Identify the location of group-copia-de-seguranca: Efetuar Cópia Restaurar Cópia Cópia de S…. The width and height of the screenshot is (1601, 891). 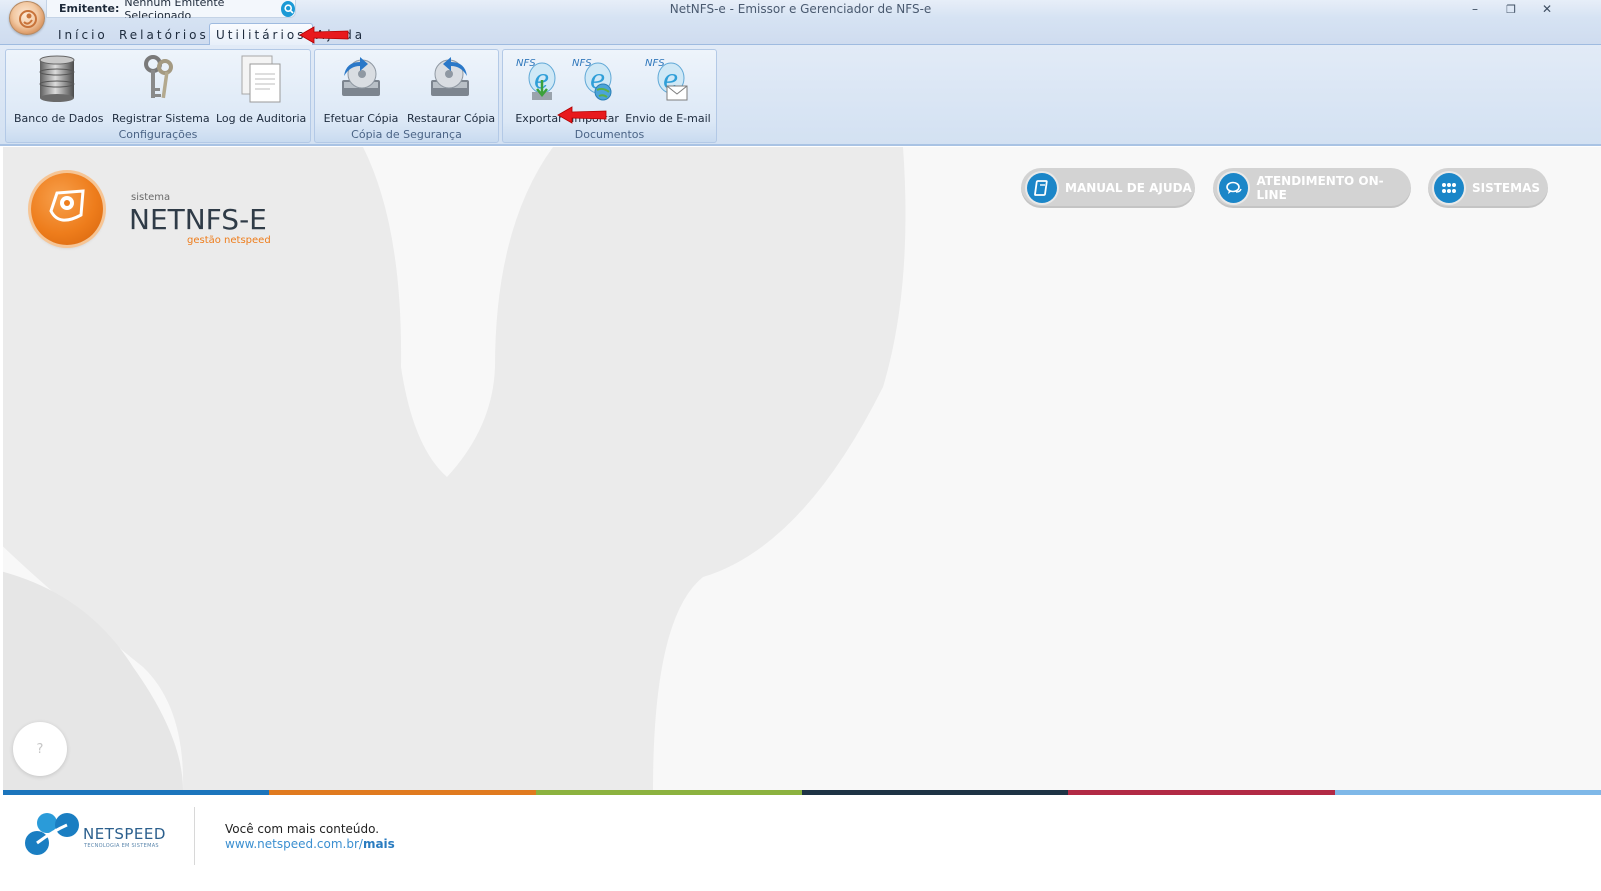
(406, 96).